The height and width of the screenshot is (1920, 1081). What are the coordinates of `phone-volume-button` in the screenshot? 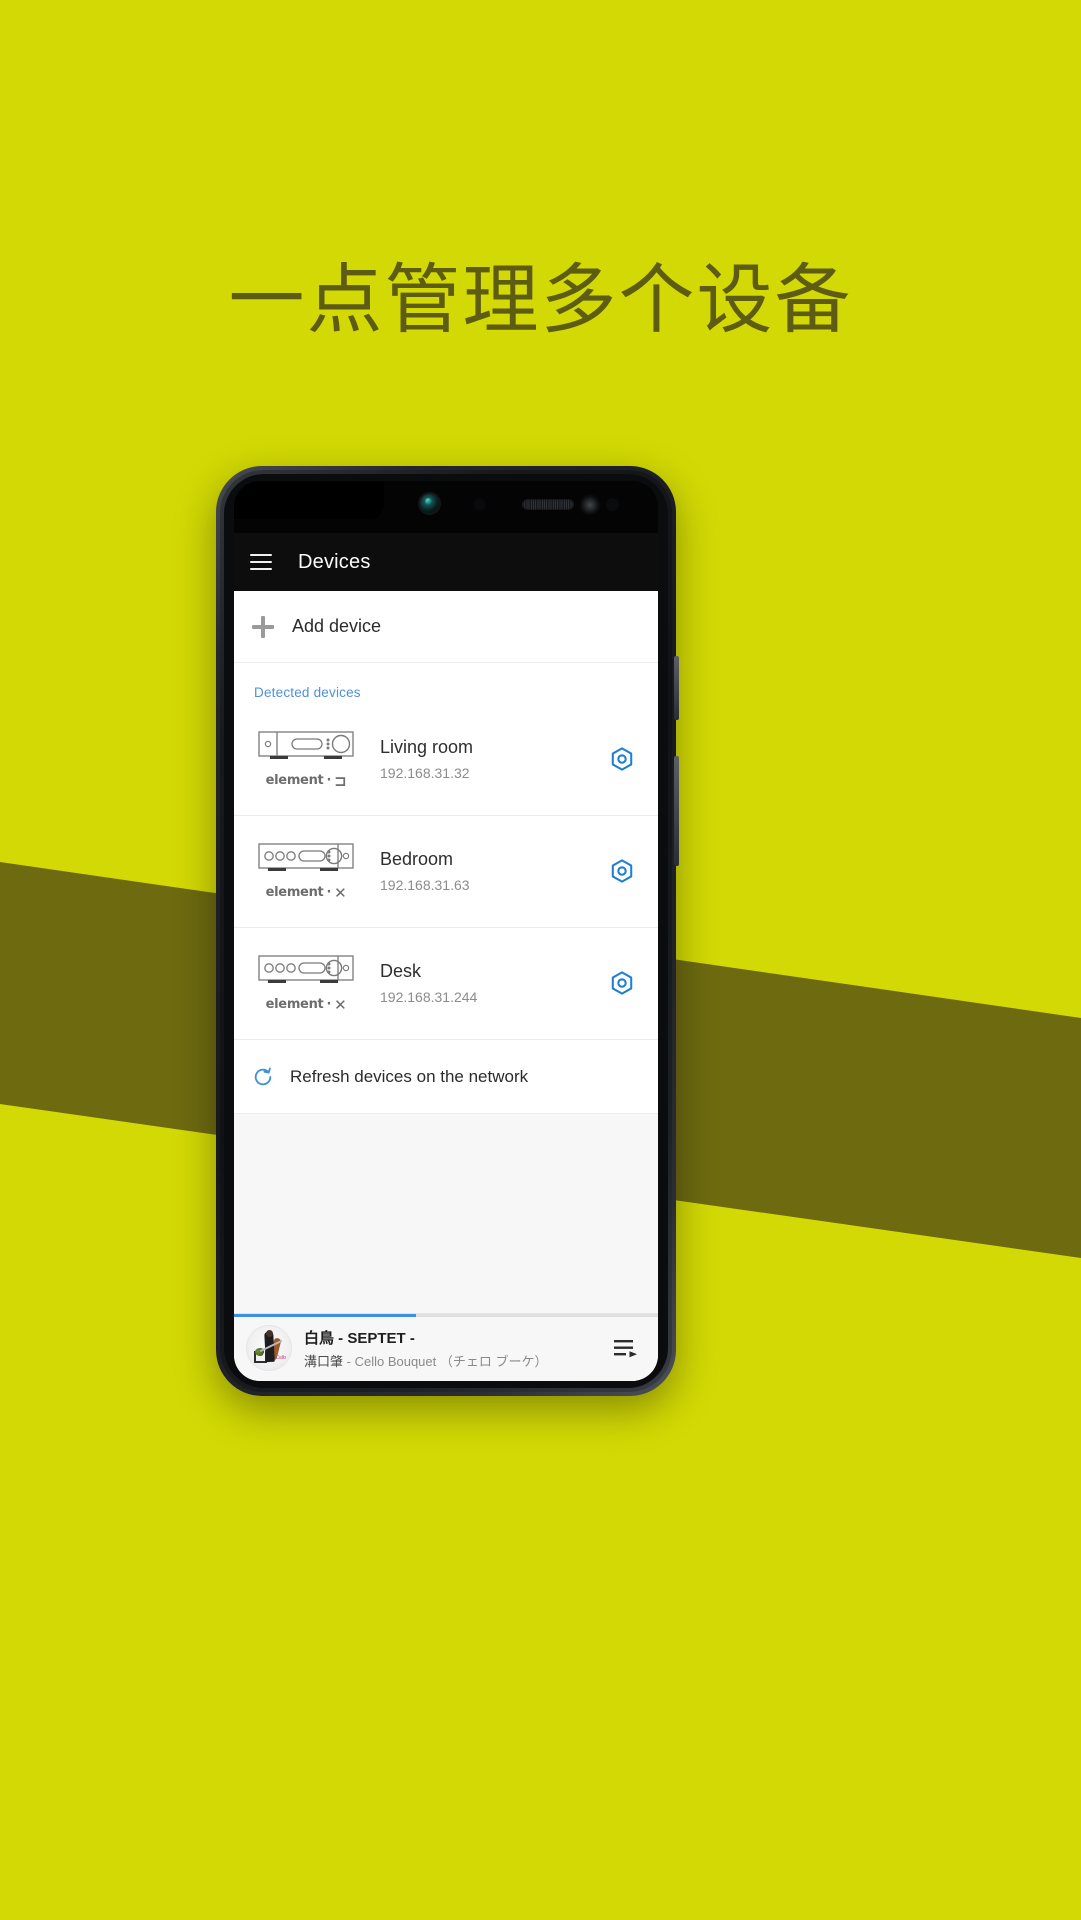 It's located at (676, 811).